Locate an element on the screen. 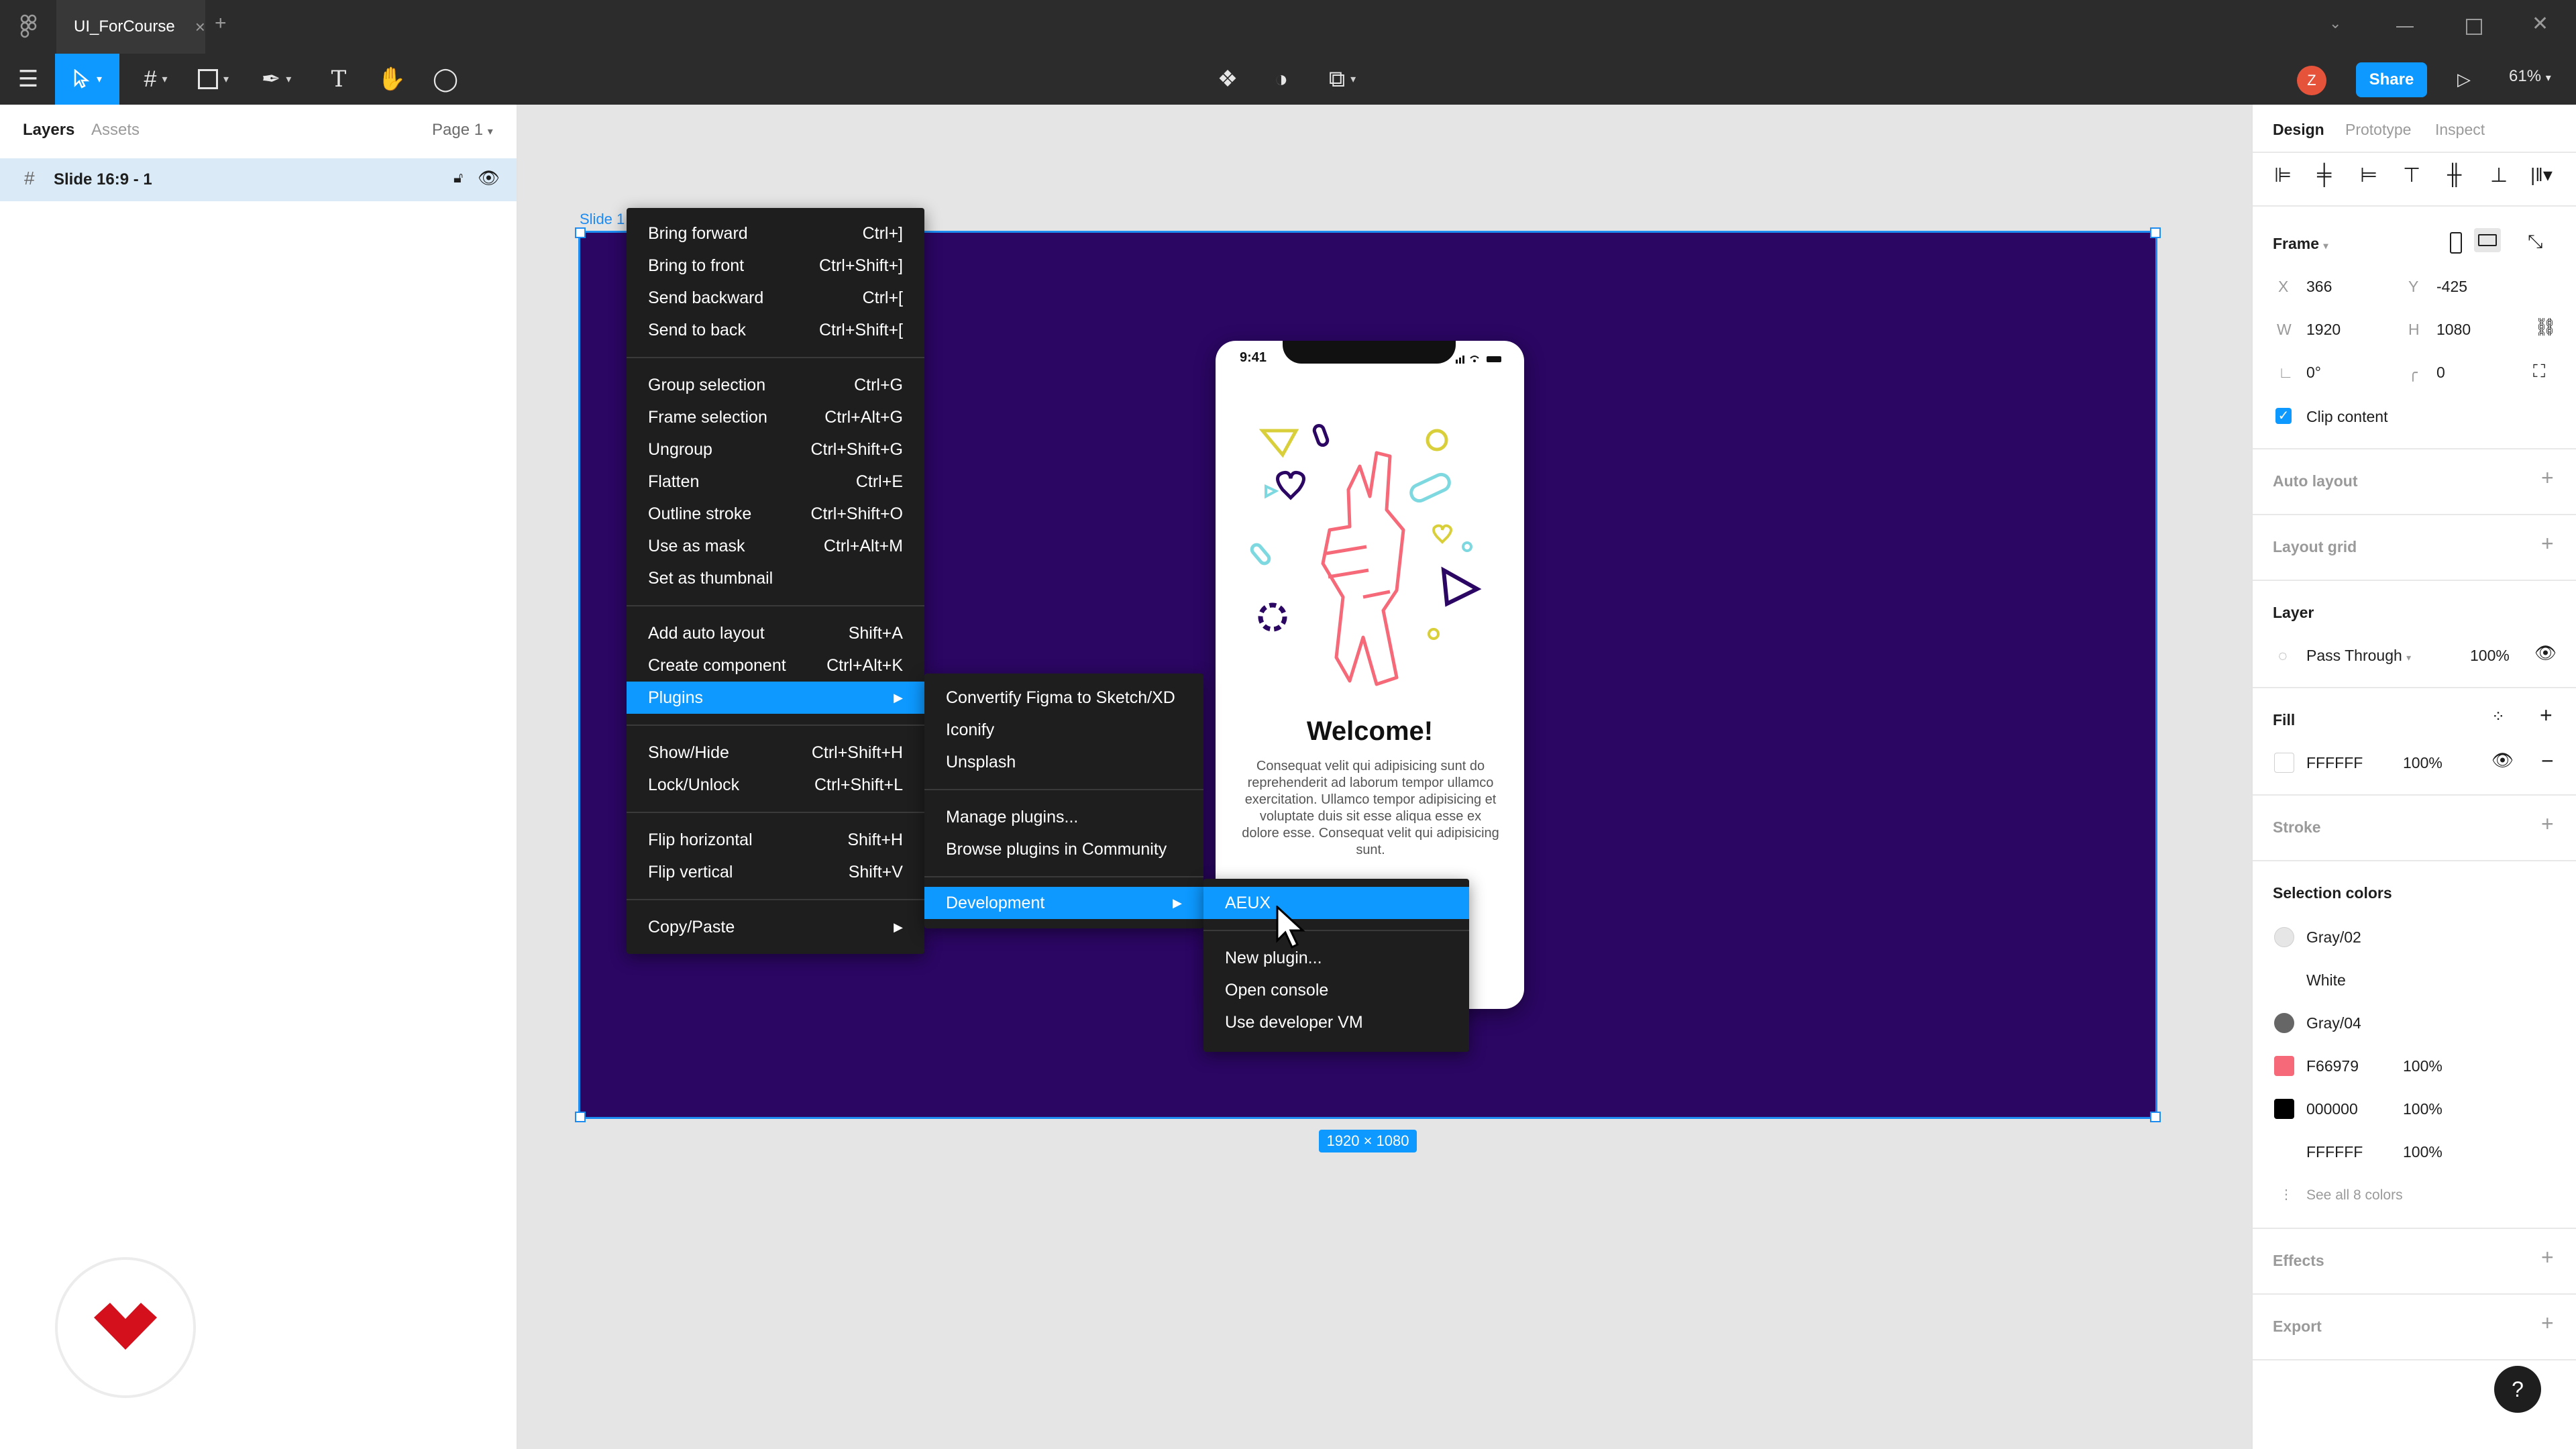 This screenshot has height=1449, width=2576. menu-item-add-auto-layout: Add auto layout Shift+A is located at coordinates (775, 633).